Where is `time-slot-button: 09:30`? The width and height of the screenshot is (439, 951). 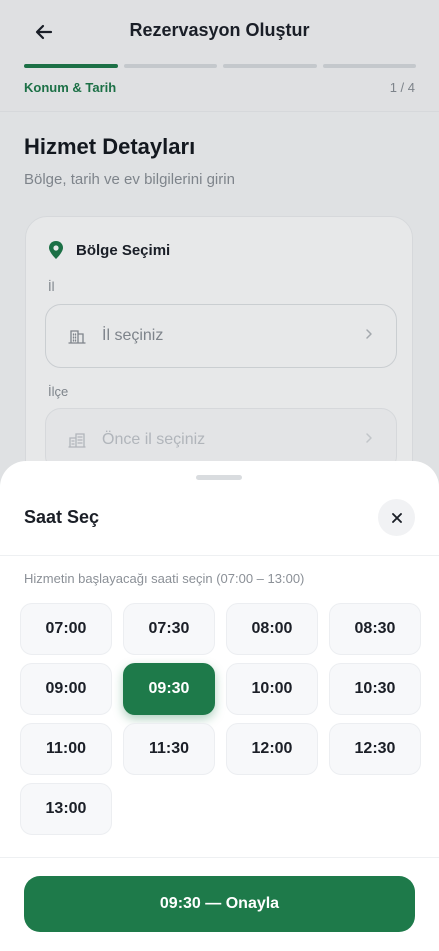 time-slot-button: 09:30 is located at coordinates (169, 689).